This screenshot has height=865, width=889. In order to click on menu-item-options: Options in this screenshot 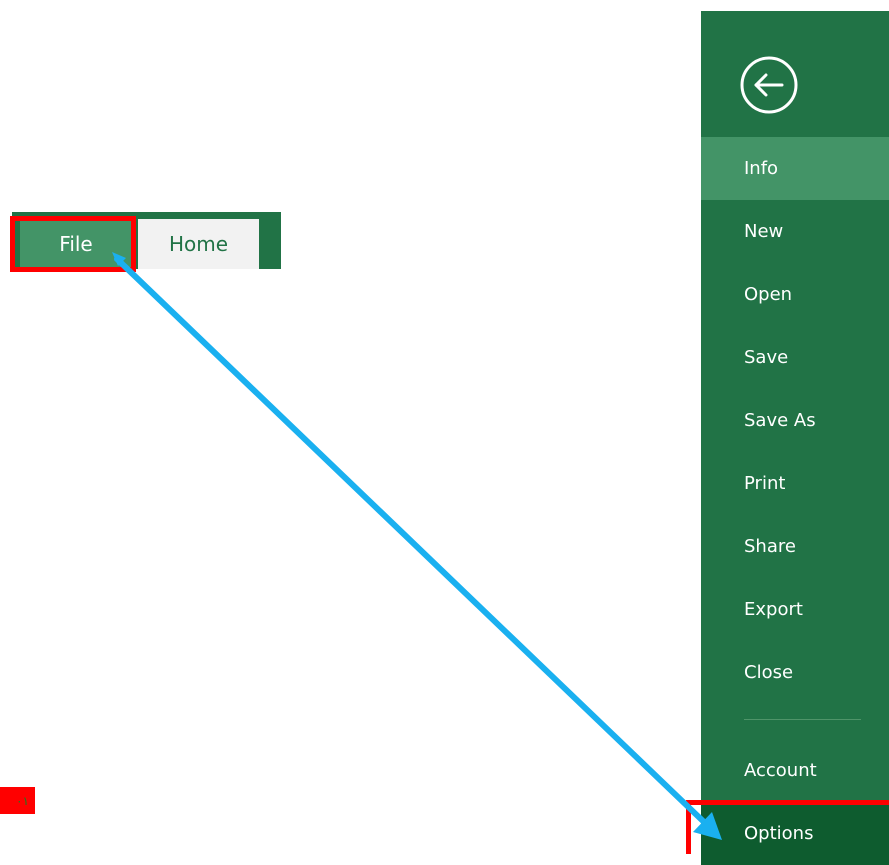, I will do `click(795, 833)`.